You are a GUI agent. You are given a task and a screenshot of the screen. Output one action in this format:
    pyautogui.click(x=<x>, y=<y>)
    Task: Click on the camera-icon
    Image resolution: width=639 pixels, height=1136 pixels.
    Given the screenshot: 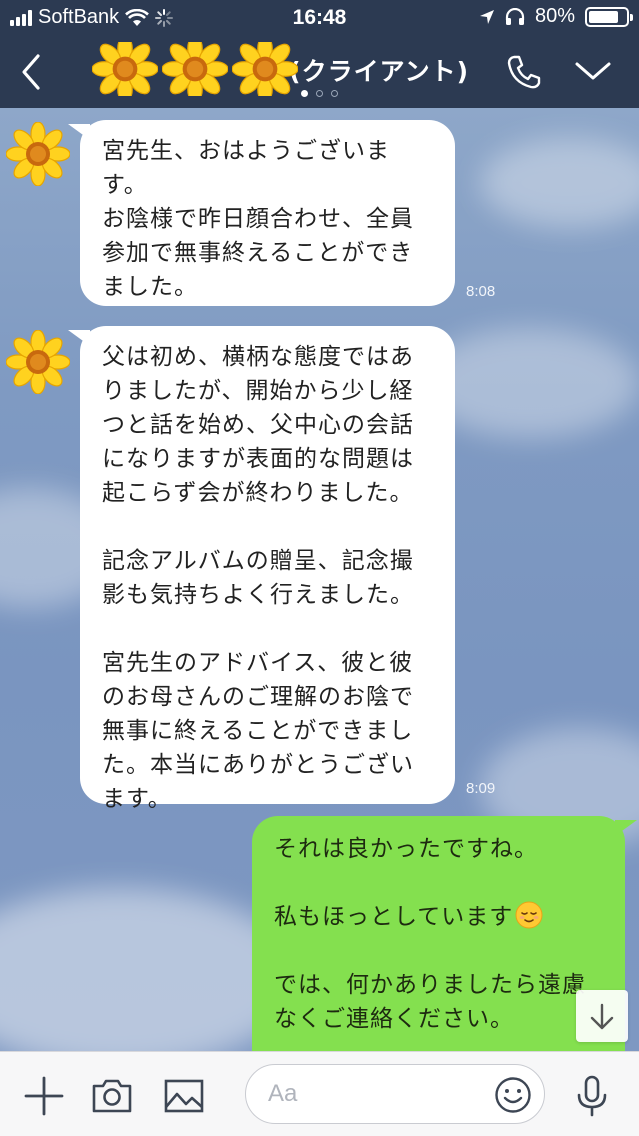 What is the action you would take?
    pyautogui.click(x=112, y=1096)
    